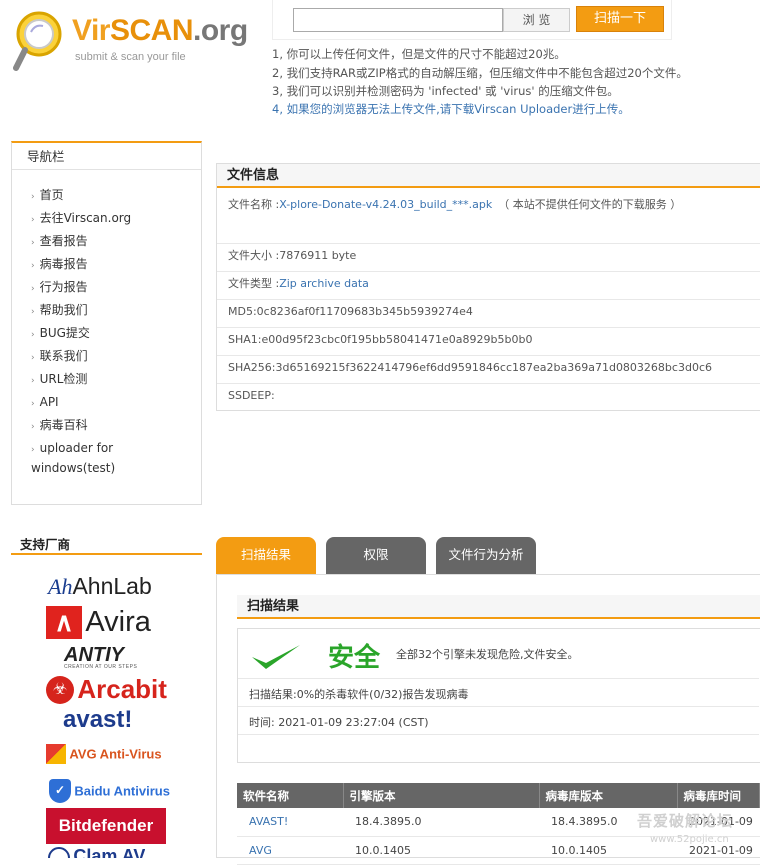 The image size is (760, 865). I want to click on nav-item-bug-submit: › BUG提交, so click(113, 335).